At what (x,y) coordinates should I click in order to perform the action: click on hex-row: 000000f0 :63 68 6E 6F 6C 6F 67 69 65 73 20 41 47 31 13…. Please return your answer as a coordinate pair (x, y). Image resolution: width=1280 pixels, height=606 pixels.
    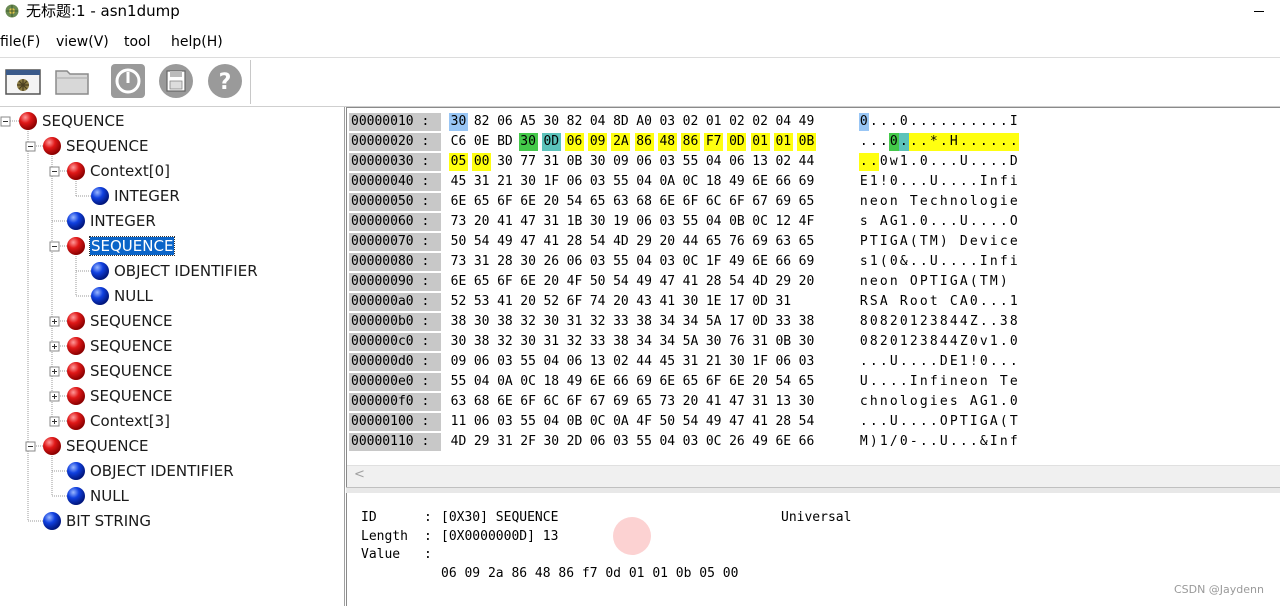
    Looking at the image, I should click on (699, 402).